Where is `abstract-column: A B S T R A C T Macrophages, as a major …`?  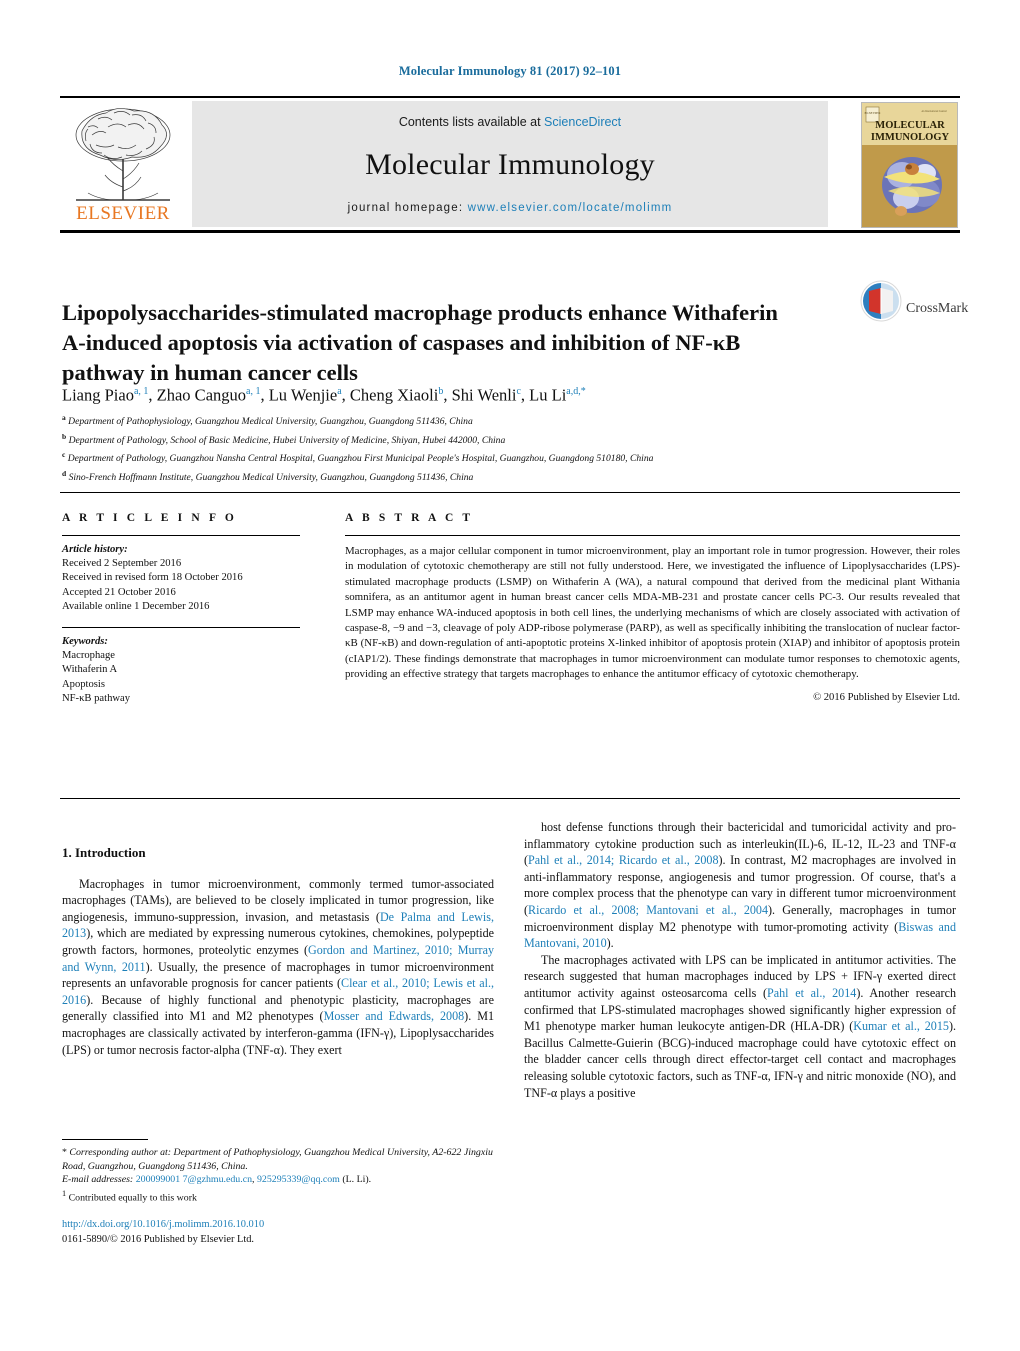
abstract-column: A B S T R A C T Macrophages, as a major … is located at coordinates (652, 607).